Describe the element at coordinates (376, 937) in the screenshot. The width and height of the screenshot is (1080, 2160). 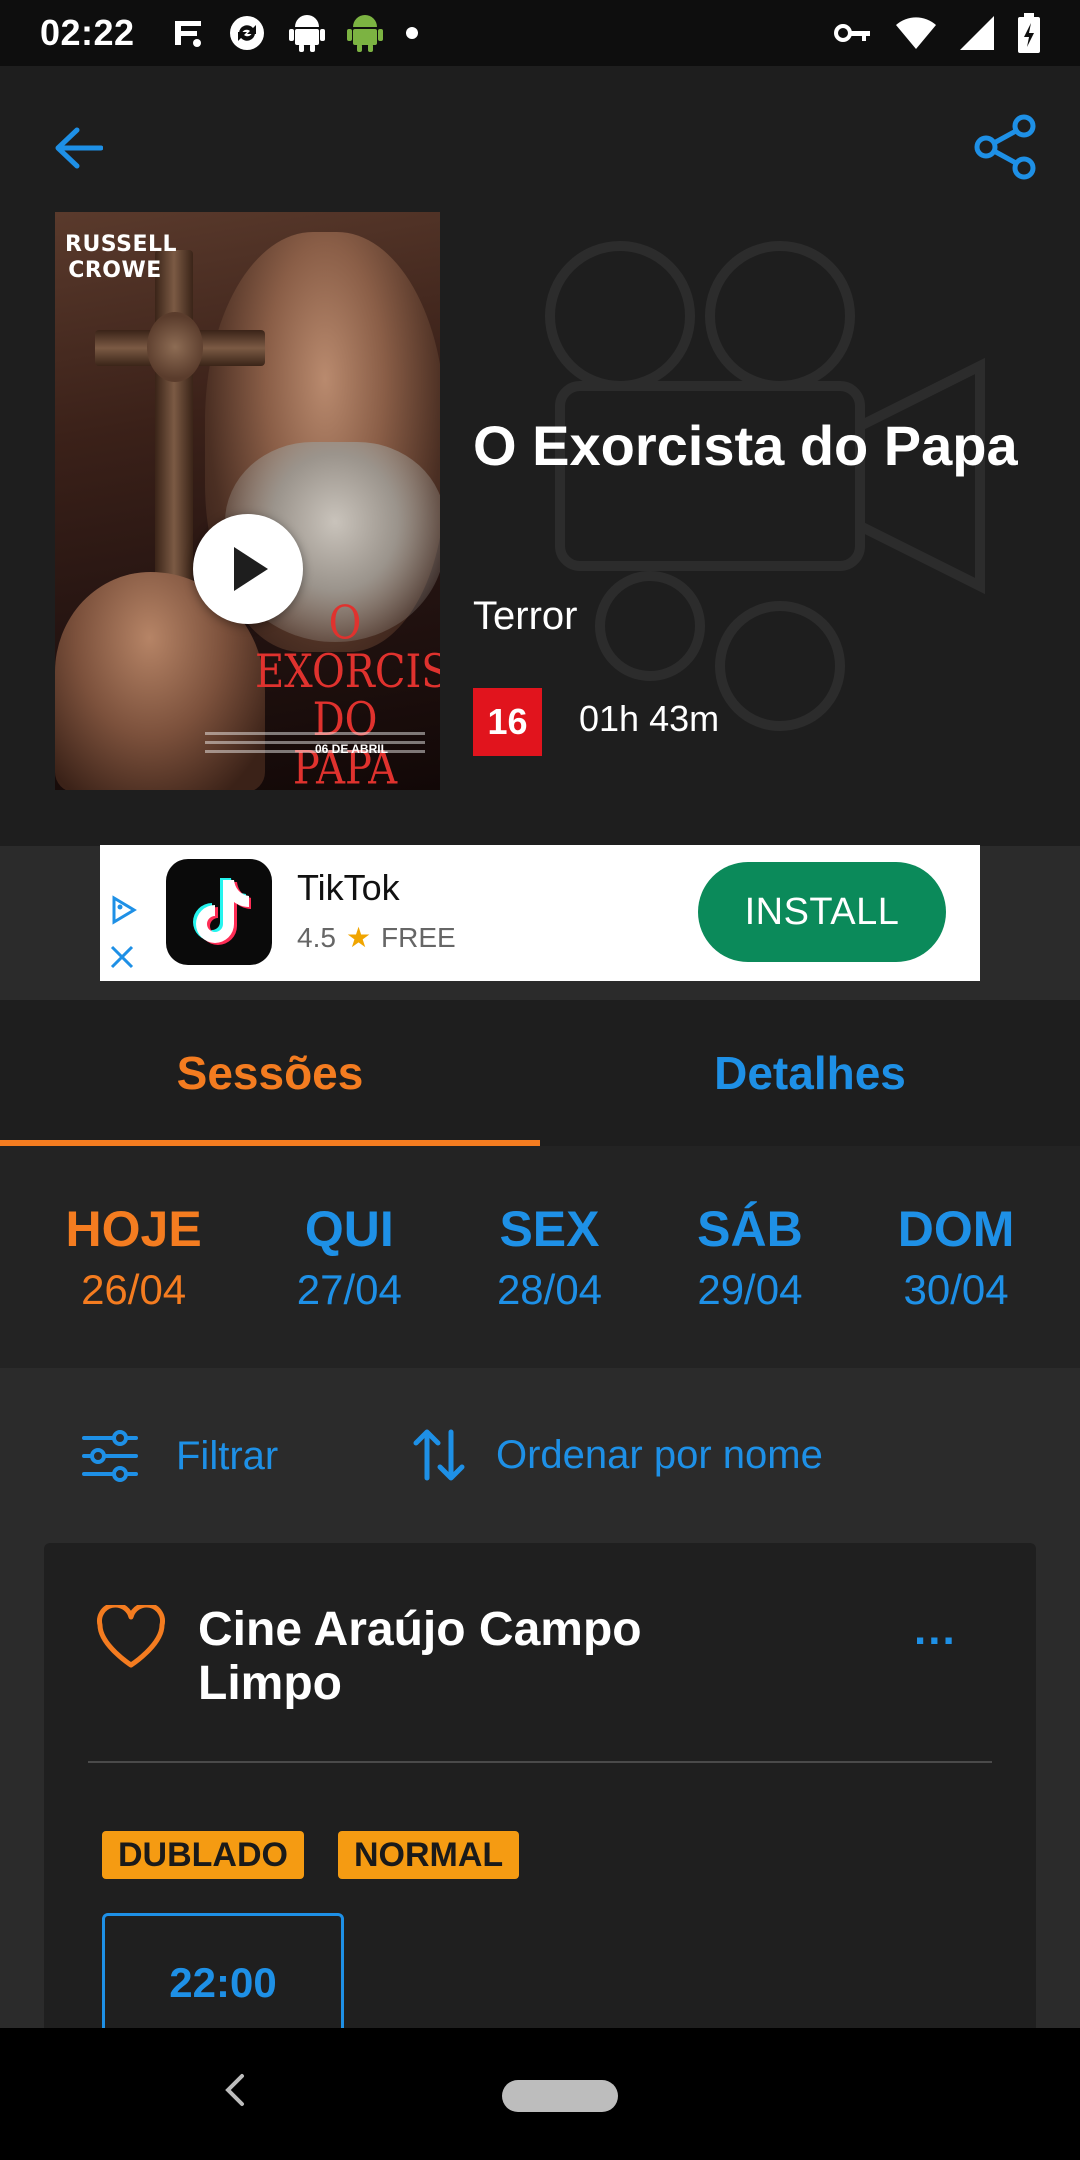
I see `ad-app-meta: 4.5 ★ FREE` at that location.